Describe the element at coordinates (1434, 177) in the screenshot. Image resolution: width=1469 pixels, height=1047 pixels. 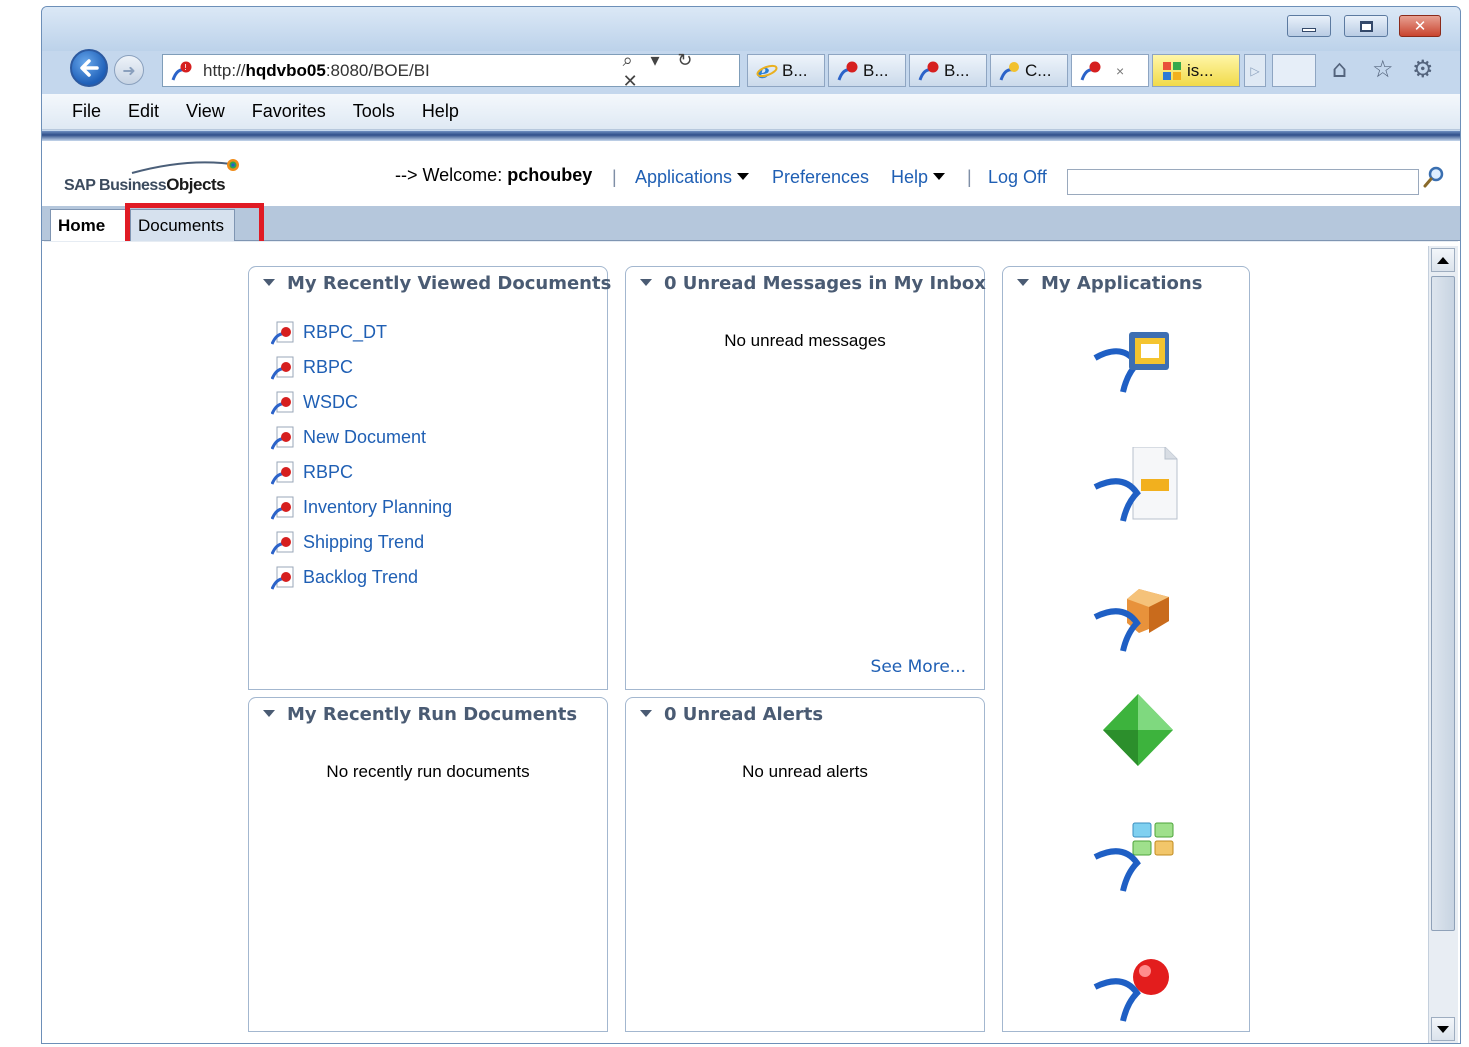
I see `search-icon` at that location.